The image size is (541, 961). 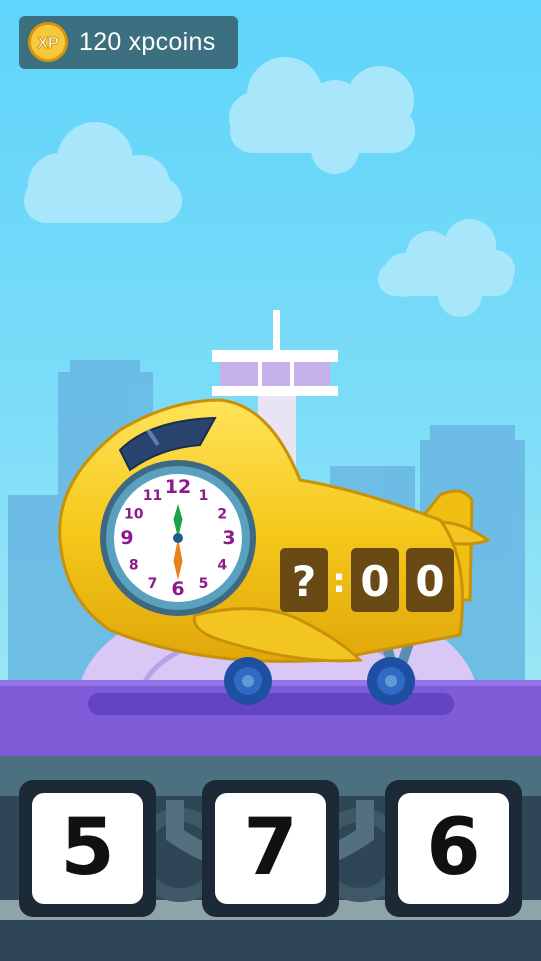 I want to click on xp-coin-label: XP, so click(x=48, y=43).